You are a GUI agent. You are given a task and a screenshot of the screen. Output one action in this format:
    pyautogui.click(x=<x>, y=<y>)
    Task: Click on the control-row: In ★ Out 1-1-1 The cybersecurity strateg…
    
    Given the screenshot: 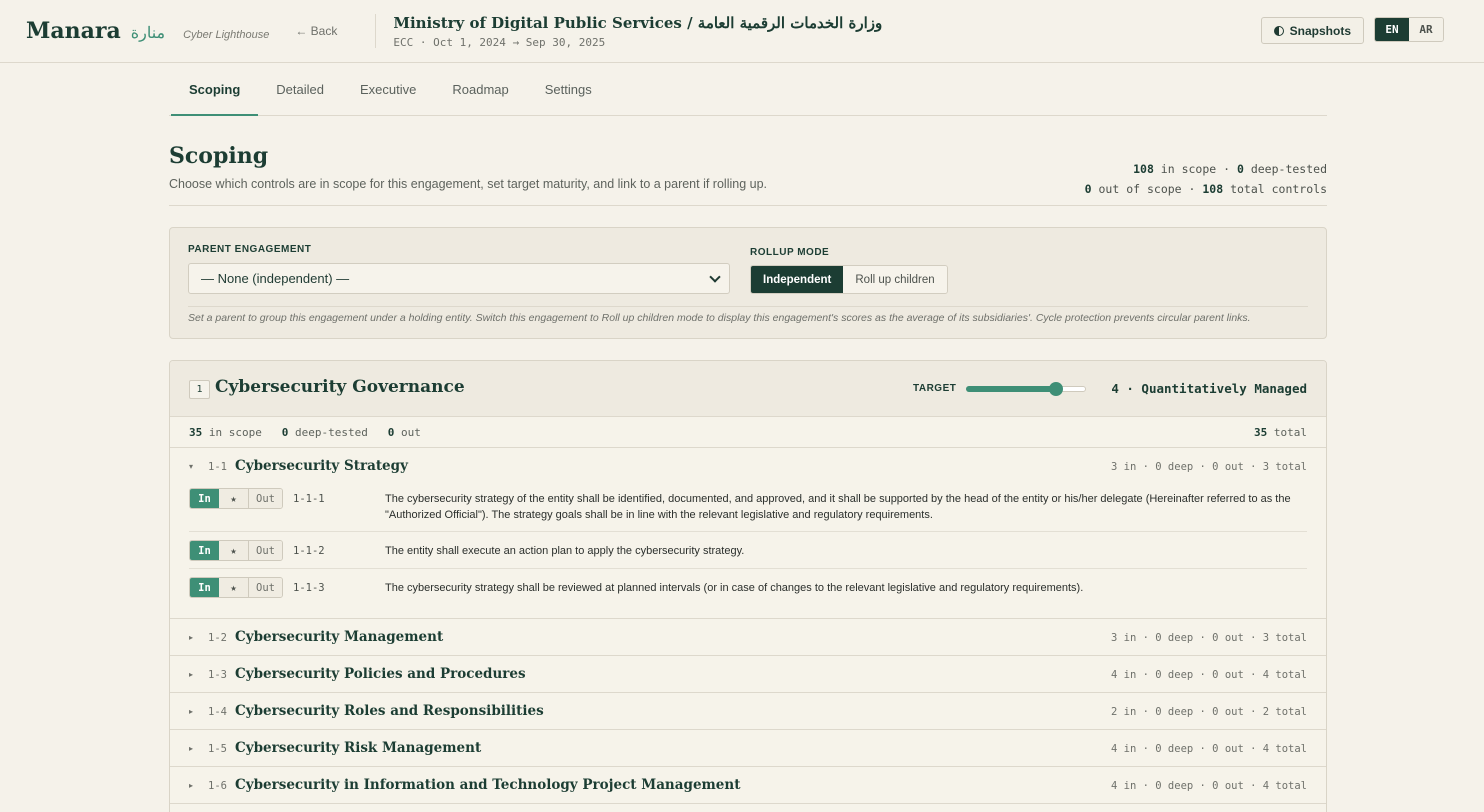 What is the action you would take?
    pyautogui.click(x=748, y=509)
    